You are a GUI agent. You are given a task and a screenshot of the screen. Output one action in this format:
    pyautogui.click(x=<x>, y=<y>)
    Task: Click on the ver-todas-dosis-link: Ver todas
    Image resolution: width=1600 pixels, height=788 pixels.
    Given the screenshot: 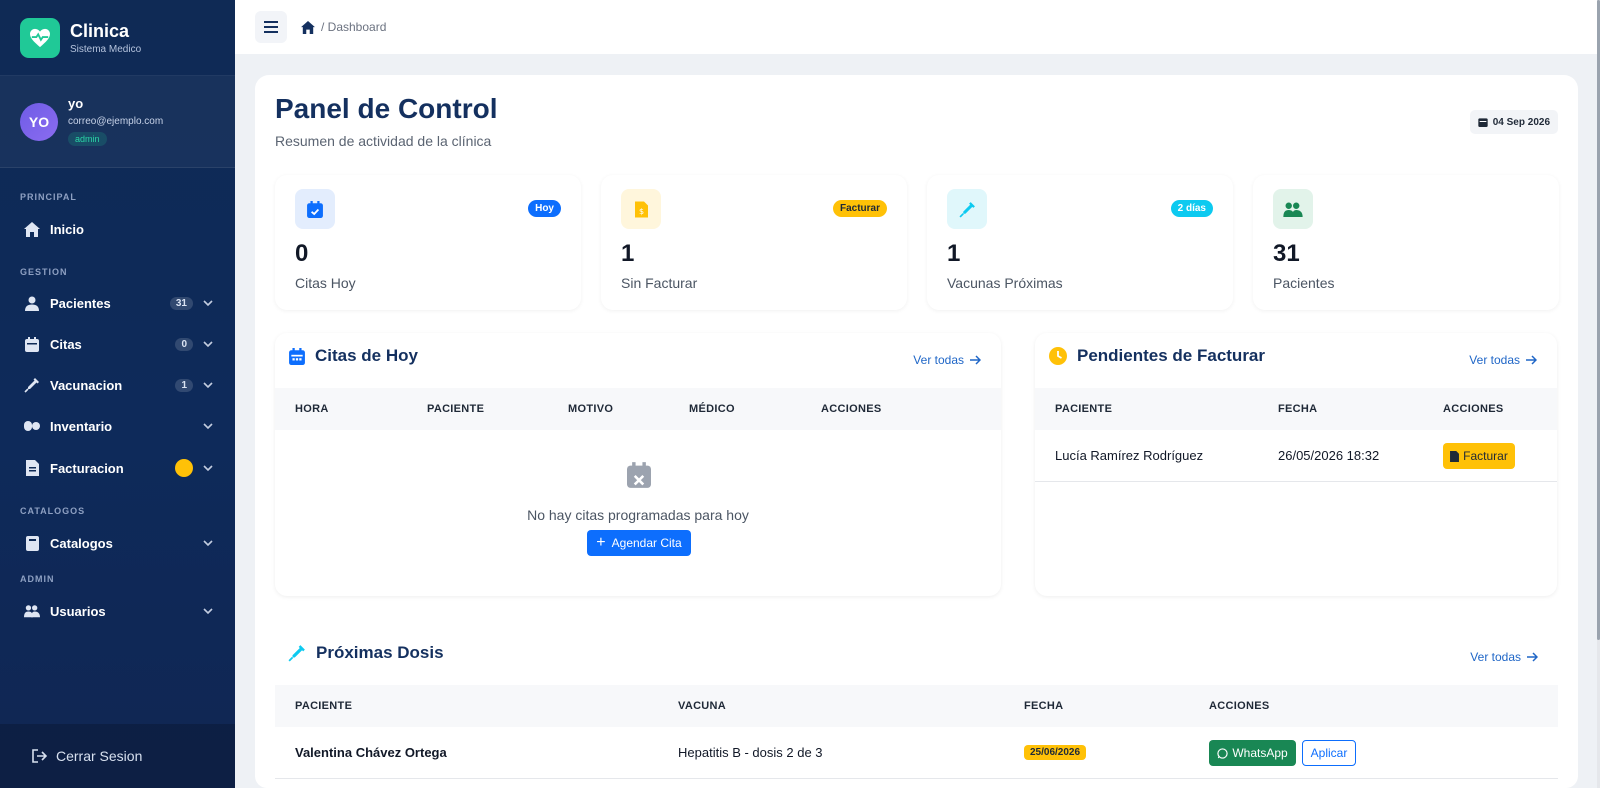 What is the action you would take?
    pyautogui.click(x=1504, y=657)
    